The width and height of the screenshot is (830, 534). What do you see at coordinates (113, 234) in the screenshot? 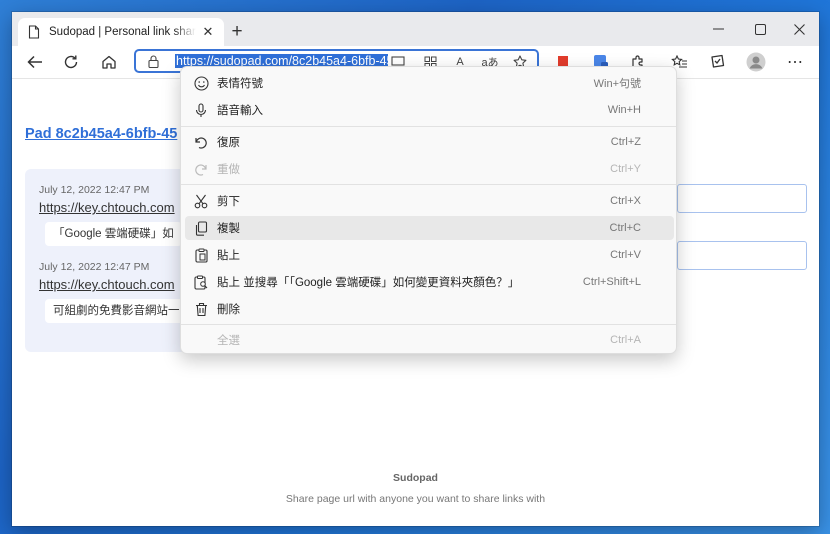
I see `entry-description: 「Google 雲端硬碟」如` at bounding box center [113, 234].